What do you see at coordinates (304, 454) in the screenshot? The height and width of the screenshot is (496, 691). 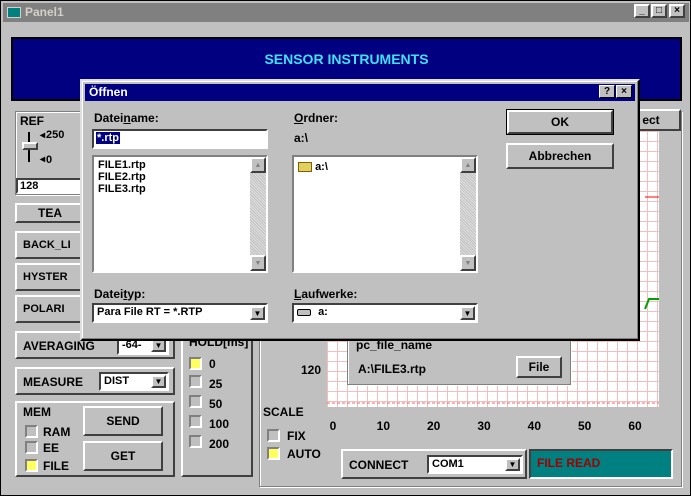 I see `scale-auto-label: AUTO` at bounding box center [304, 454].